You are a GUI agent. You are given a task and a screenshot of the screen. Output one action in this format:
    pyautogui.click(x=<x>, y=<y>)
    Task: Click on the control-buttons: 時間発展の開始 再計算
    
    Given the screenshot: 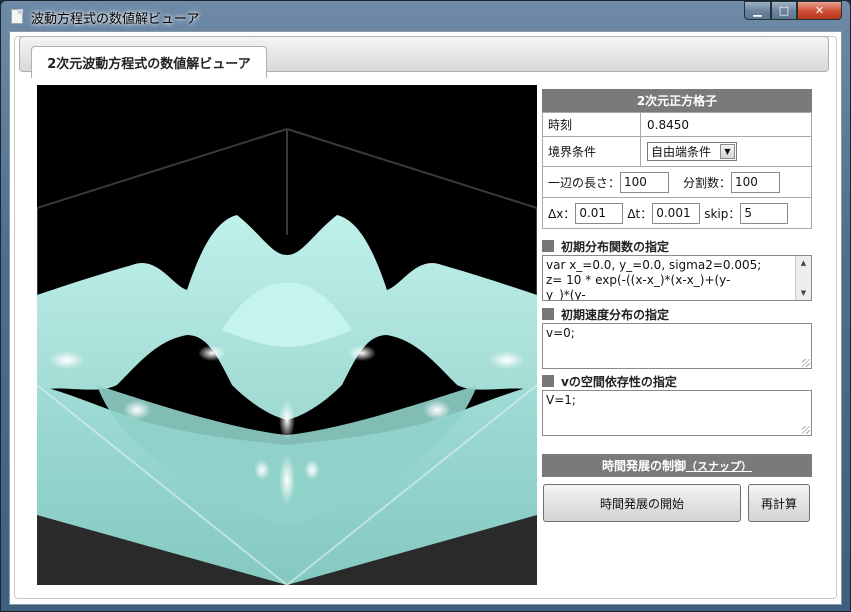 What is the action you would take?
    pyautogui.click(x=677, y=503)
    